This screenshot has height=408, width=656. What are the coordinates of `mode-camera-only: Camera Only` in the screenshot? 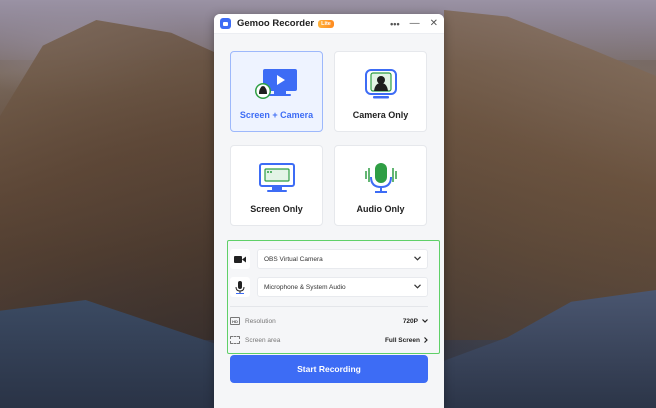 It's located at (380, 91).